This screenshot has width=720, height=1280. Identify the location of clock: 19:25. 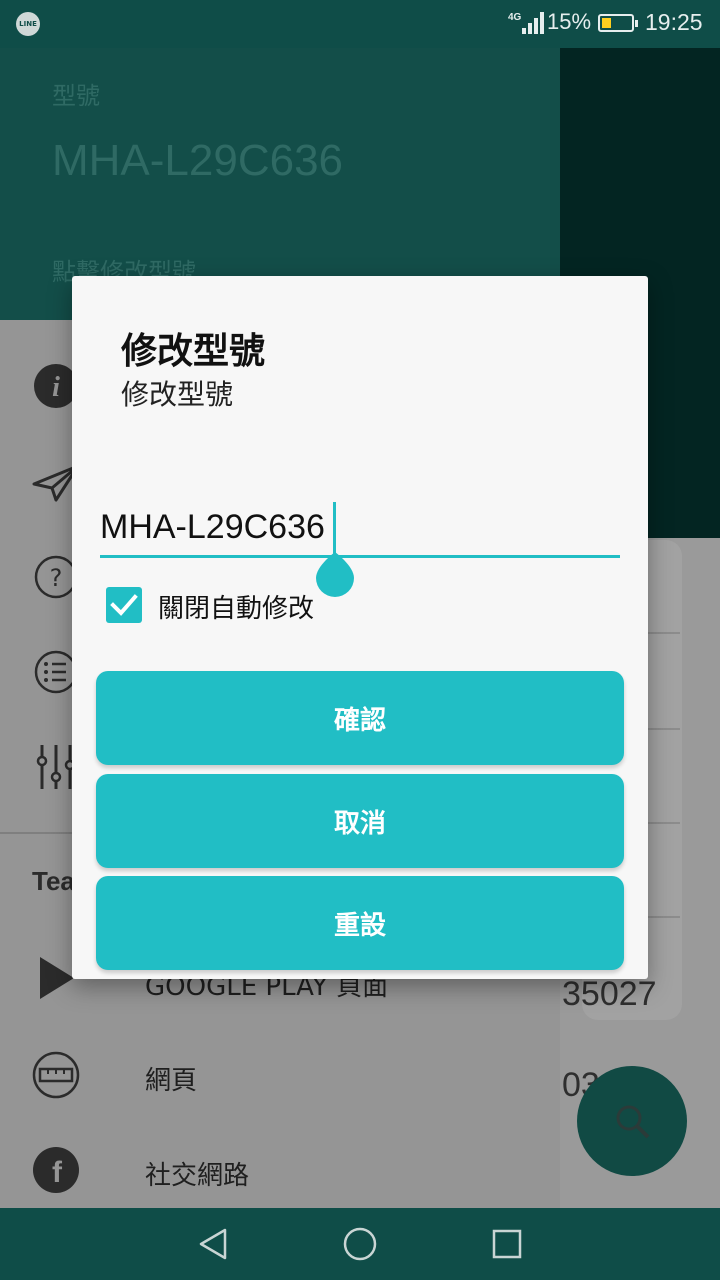
(674, 22).